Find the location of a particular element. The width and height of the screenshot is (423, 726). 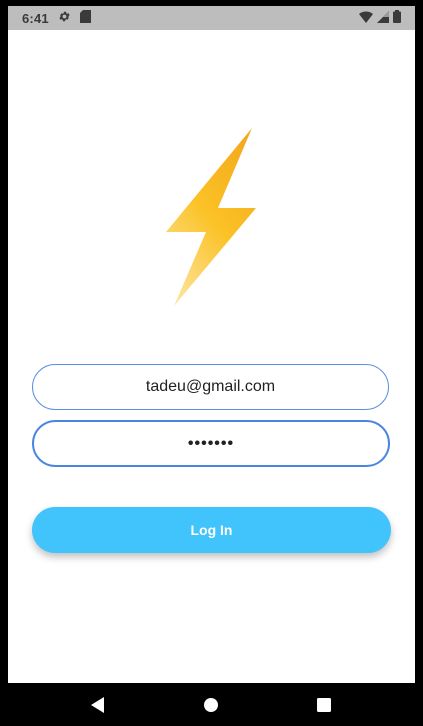

home-icon is located at coordinates (211, 705).